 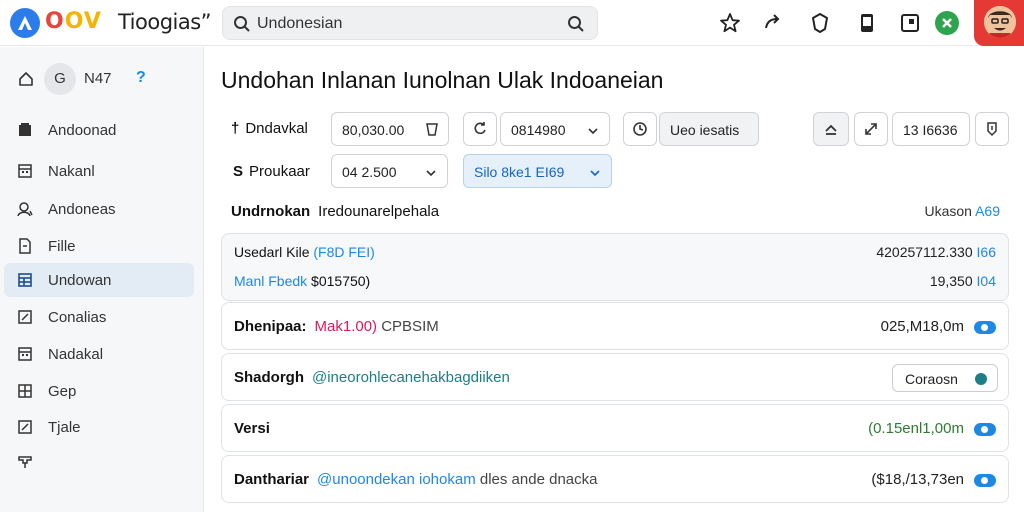 What do you see at coordinates (910, 23) in the screenshot?
I see `window-icon` at bounding box center [910, 23].